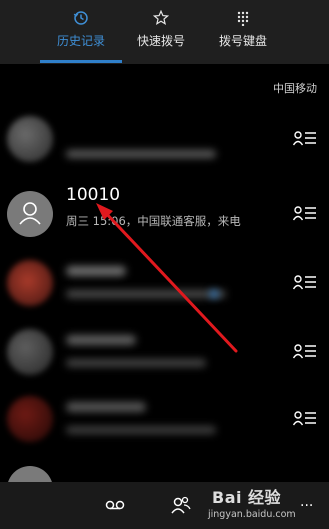 This screenshot has height=529, width=329. Describe the element at coordinates (167, 278) in the screenshot. I see `annotation-arrow` at that location.